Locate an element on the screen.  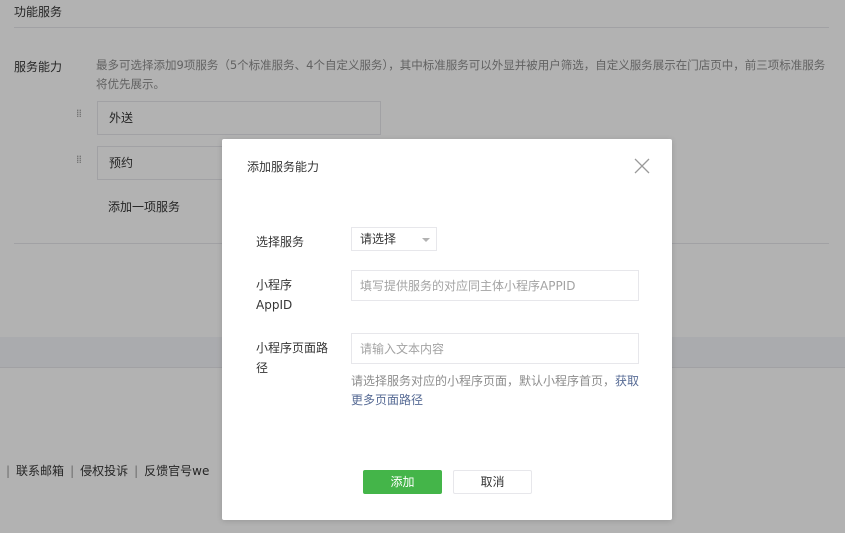
dialog-title: 添加服务能力 is located at coordinates (283, 167).